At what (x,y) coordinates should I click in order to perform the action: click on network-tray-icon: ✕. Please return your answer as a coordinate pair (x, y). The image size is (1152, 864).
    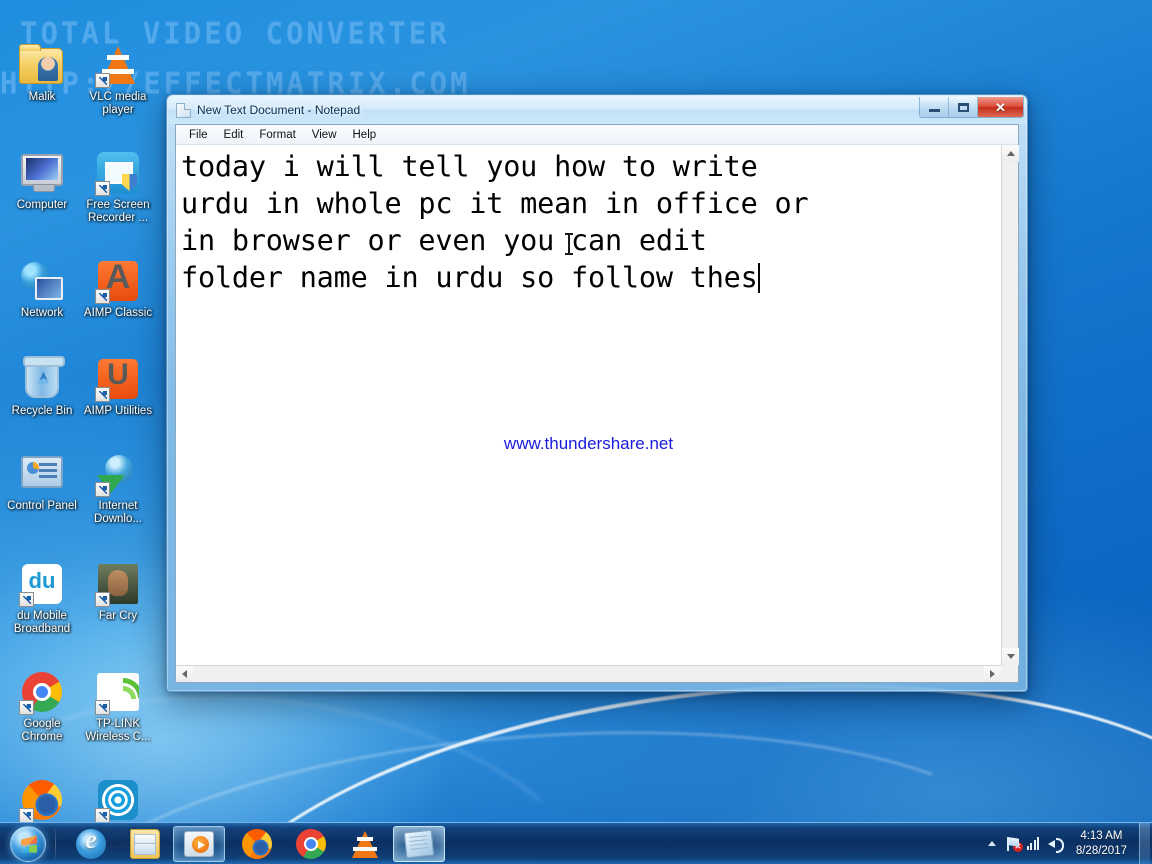
    Looking at the image, I should click on (1013, 844).